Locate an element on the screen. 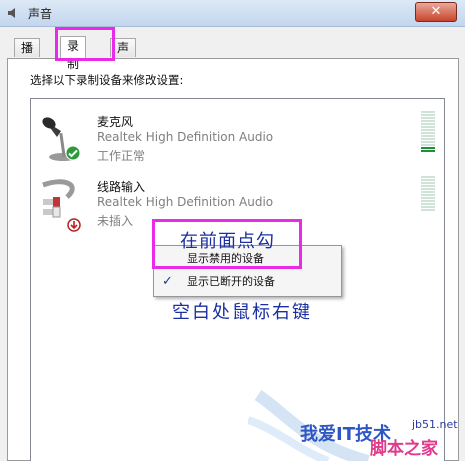  device-name: 线路输入 is located at coordinates (121, 187).